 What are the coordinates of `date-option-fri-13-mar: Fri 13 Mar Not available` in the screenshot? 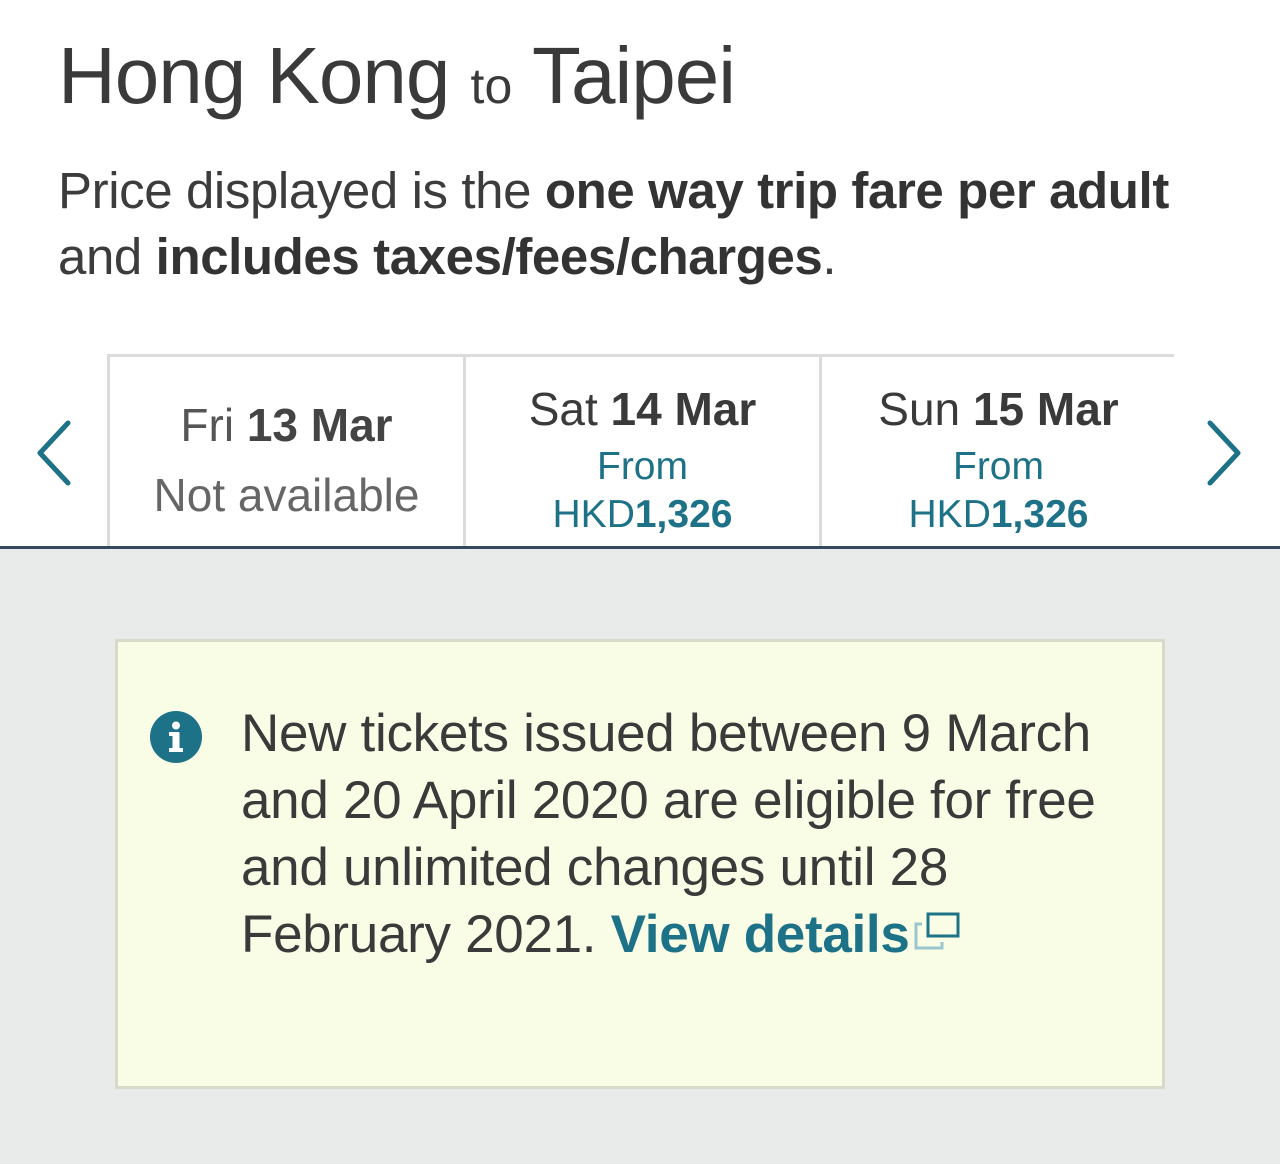 It's located at (285, 450).